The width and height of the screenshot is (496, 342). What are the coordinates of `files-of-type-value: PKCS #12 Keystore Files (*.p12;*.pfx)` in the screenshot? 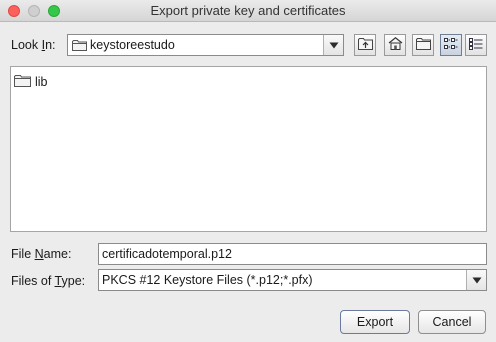 It's located at (207, 280).